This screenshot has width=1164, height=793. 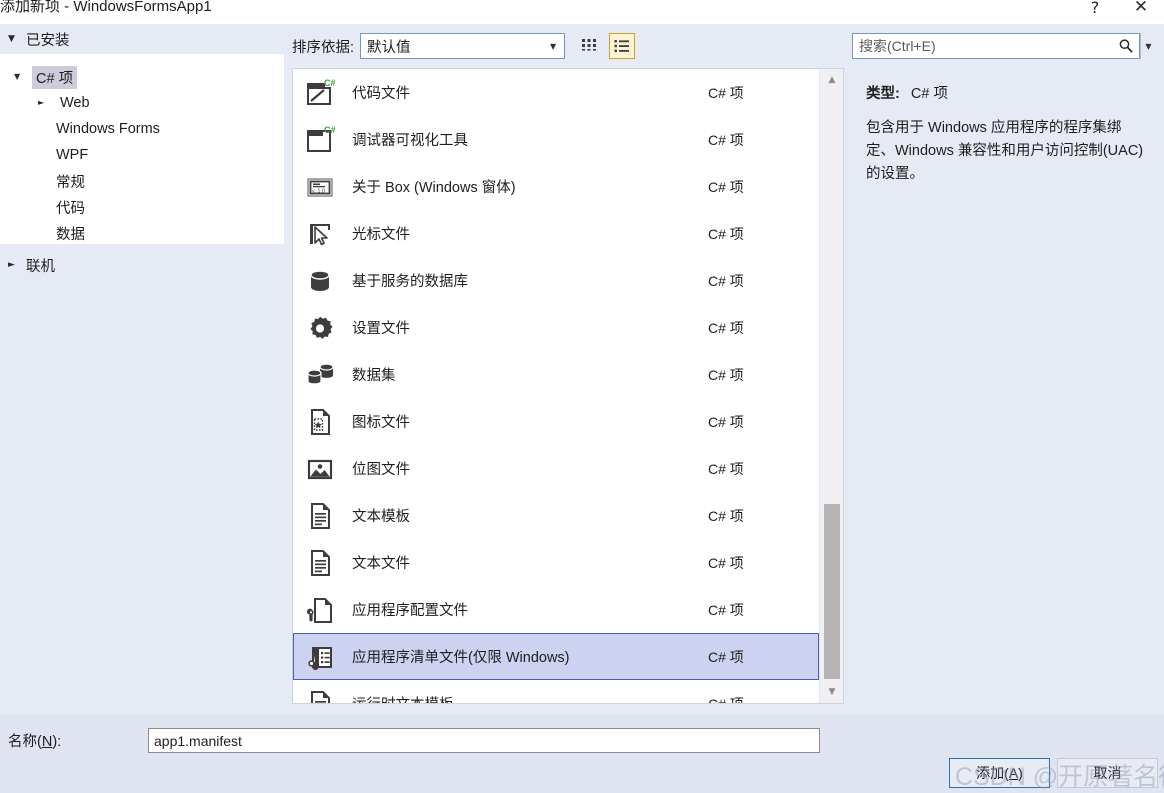 I want to click on sidebar-item-data: 数据, so click(x=142, y=233).